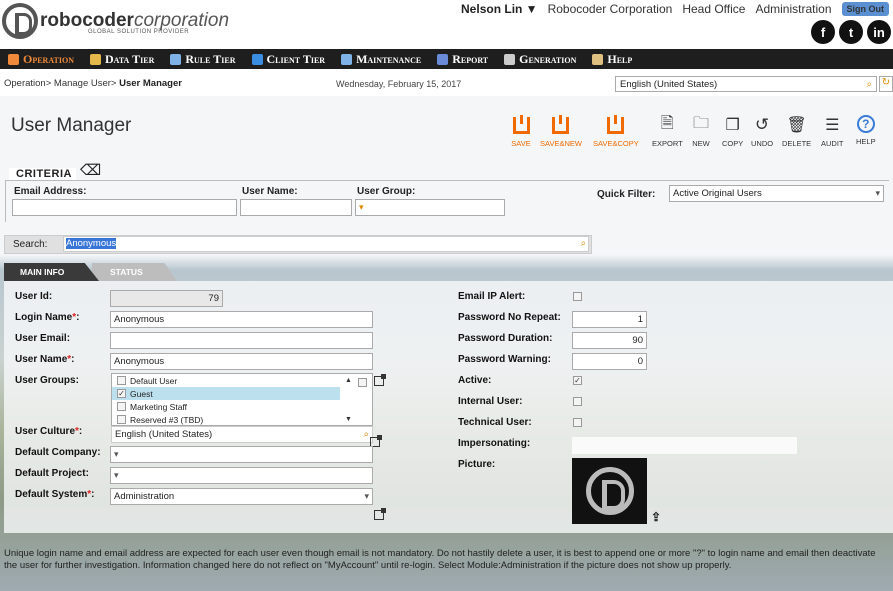  I want to click on login-name-field: Anonymous, so click(241, 319).